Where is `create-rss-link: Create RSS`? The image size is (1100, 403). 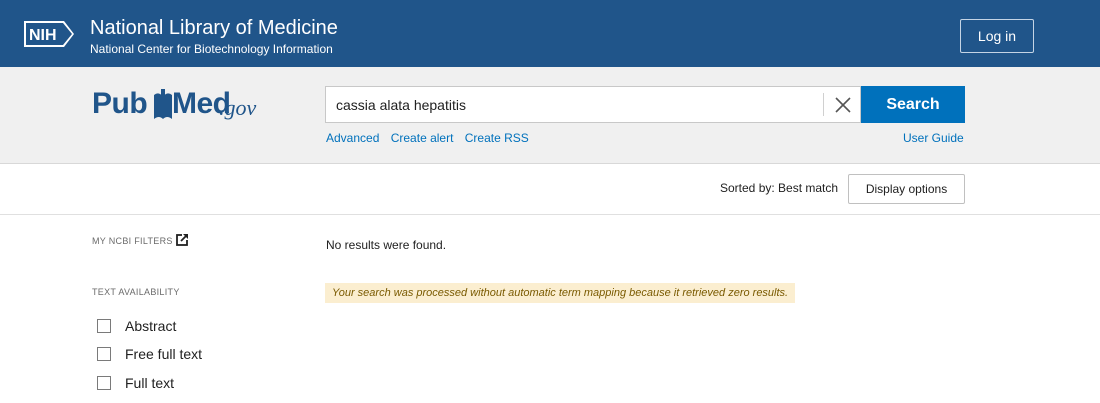
create-rss-link: Create RSS is located at coordinates (497, 138).